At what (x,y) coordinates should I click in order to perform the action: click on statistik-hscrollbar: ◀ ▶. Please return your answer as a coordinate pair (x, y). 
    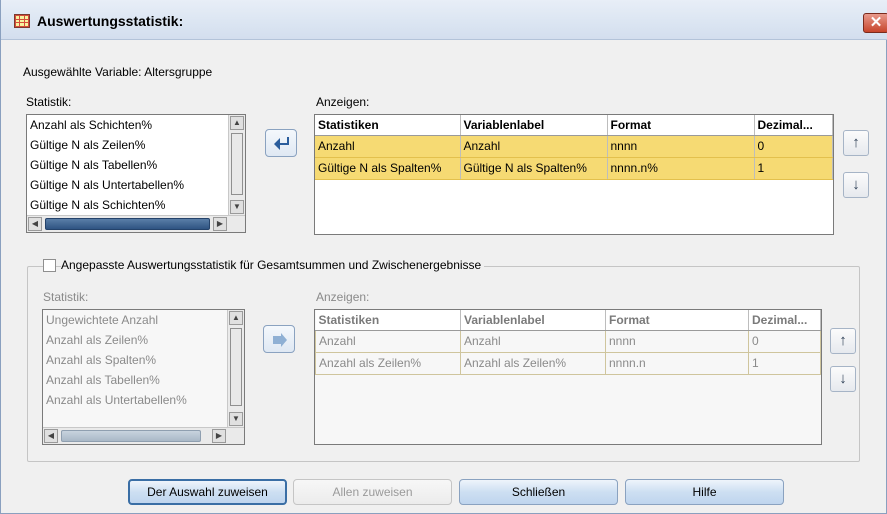
    Looking at the image, I should click on (136, 223).